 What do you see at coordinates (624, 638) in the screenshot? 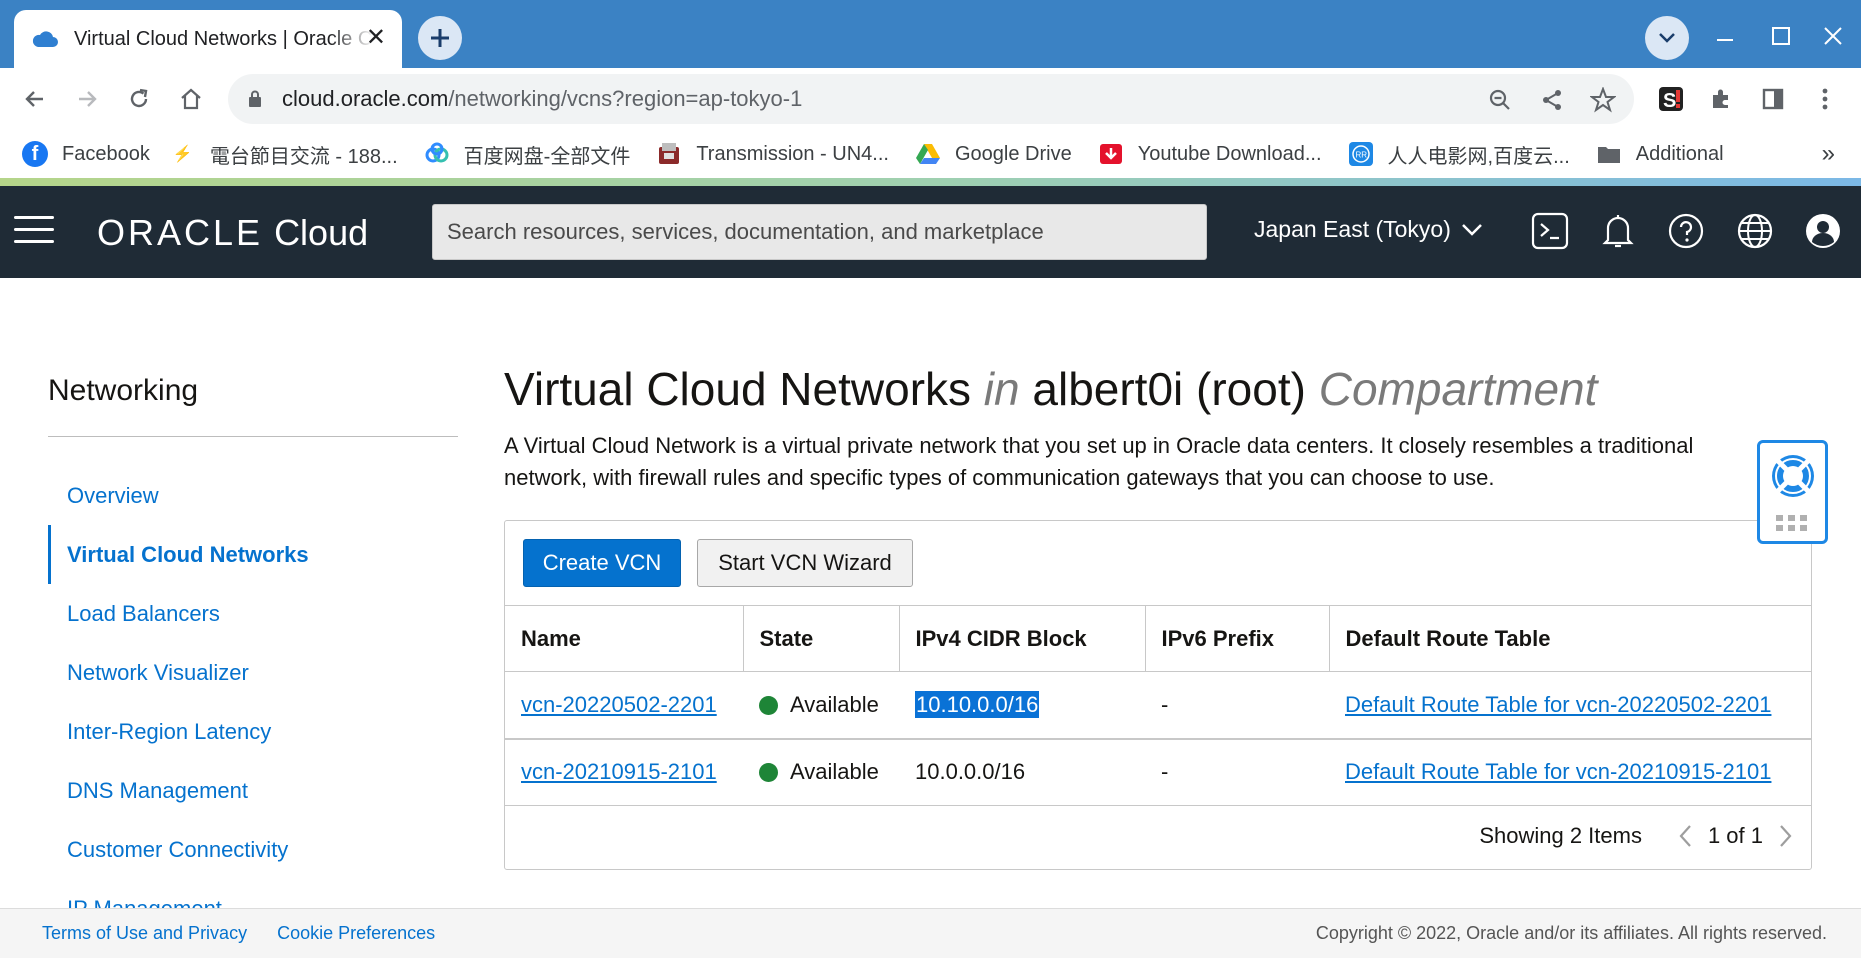
I see `column-header-name: Name` at bounding box center [624, 638].